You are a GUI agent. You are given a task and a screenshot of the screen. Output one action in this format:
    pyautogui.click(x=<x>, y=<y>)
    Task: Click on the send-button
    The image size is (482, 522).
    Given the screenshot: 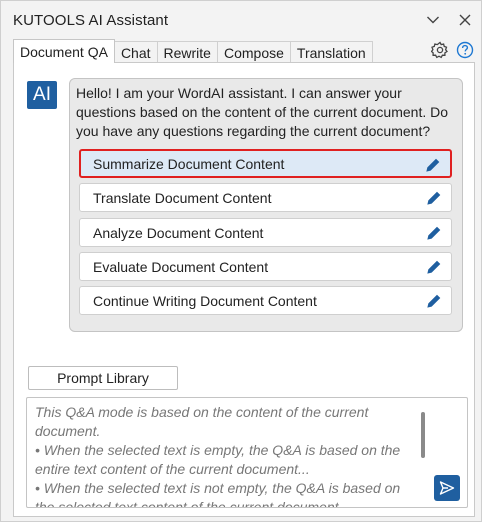 What is the action you would take?
    pyautogui.click(x=447, y=488)
    